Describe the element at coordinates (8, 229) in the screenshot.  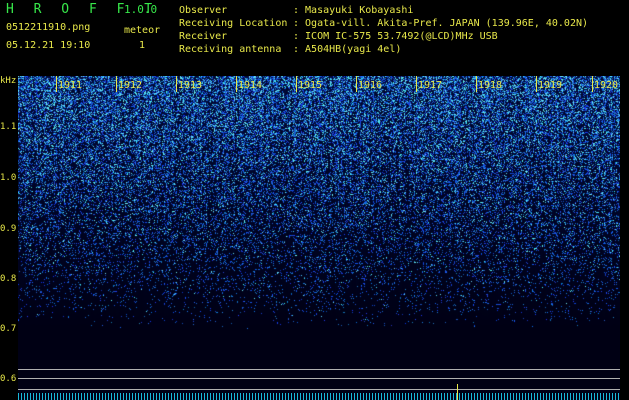
I see `freq-tick-label: 0.9` at that location.